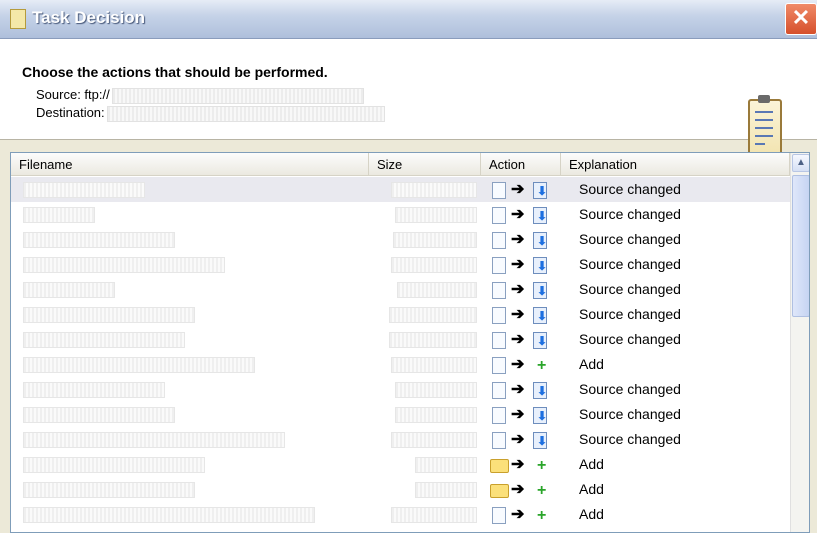 The image size is (817, 533). I want to click on scroll-thumb, so click(800, 246).